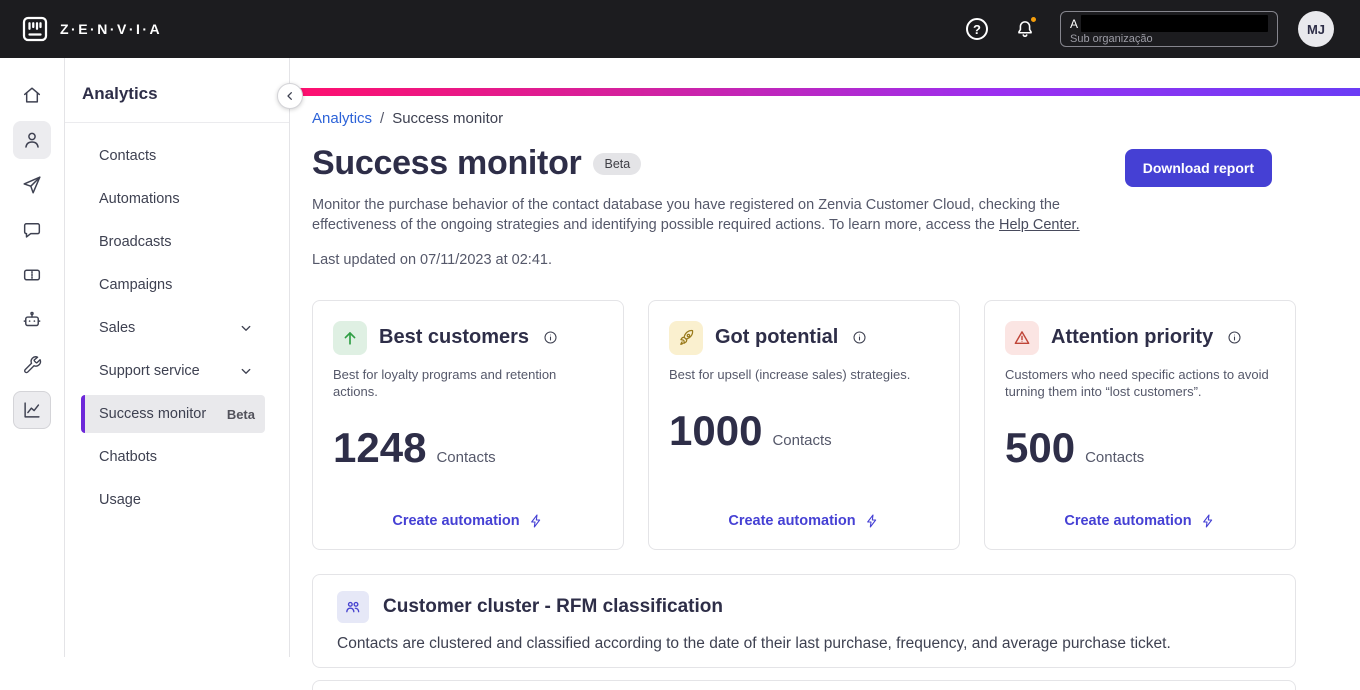  Describe the element at coordinates (1074, 23) in the screenshot. I see `org-name-visible-letter: A` at that location.